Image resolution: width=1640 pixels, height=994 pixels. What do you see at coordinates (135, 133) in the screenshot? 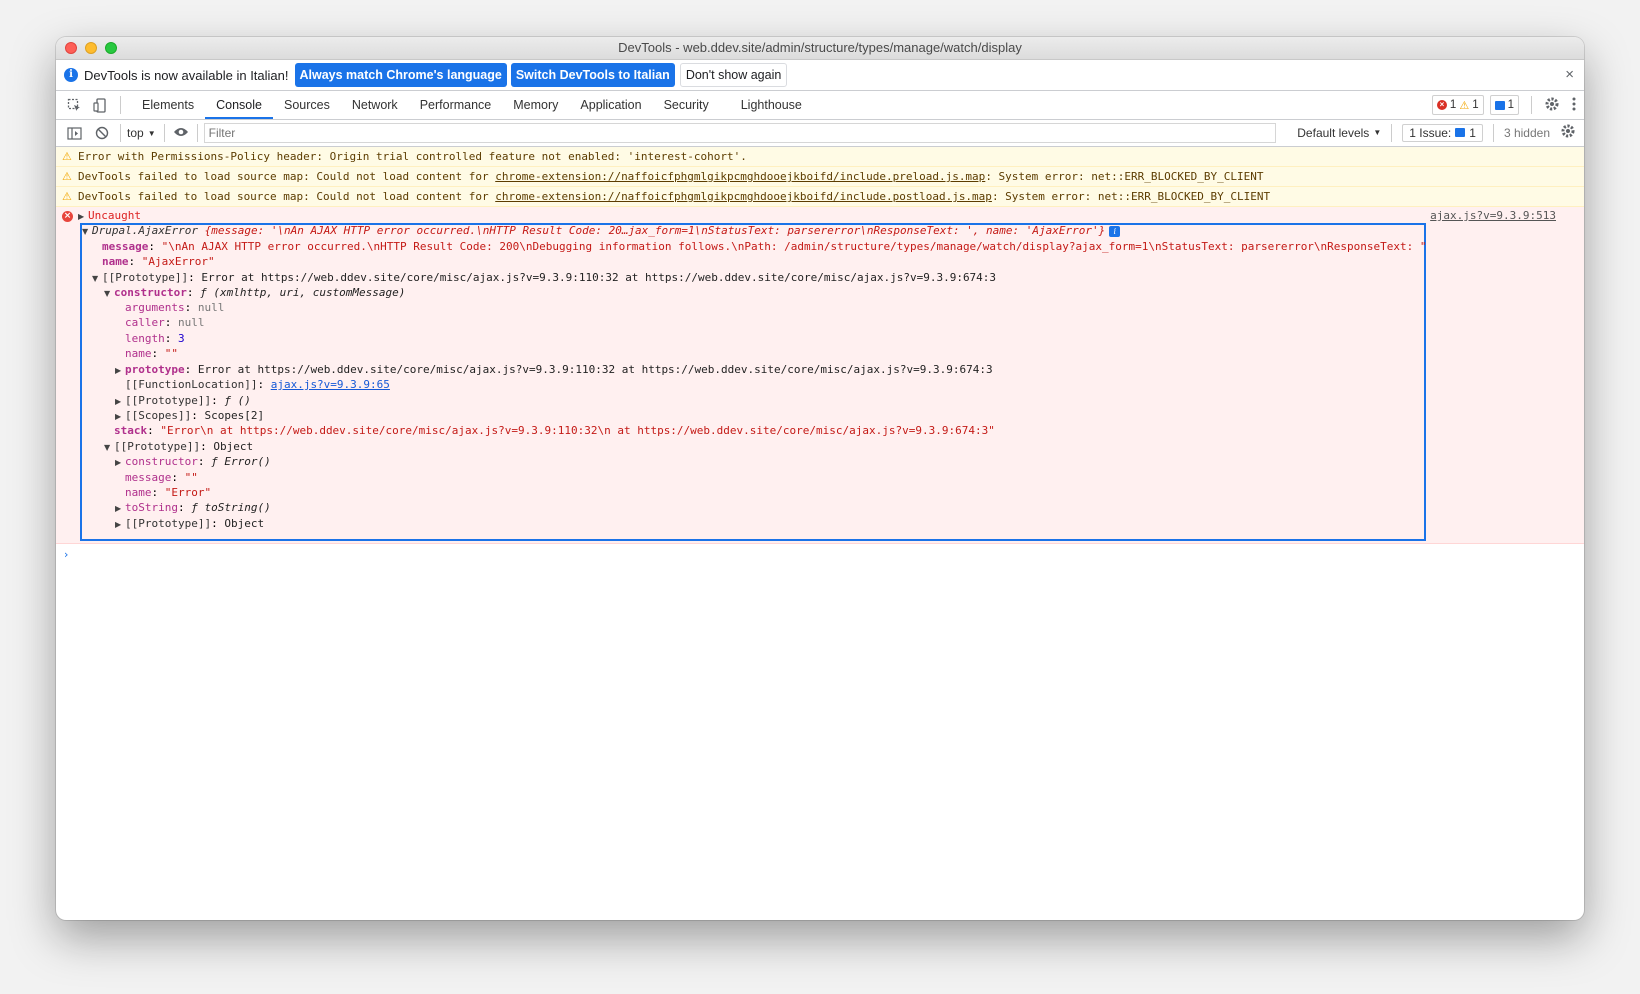
I see `context-value: top` at bounding box center [135, 133].